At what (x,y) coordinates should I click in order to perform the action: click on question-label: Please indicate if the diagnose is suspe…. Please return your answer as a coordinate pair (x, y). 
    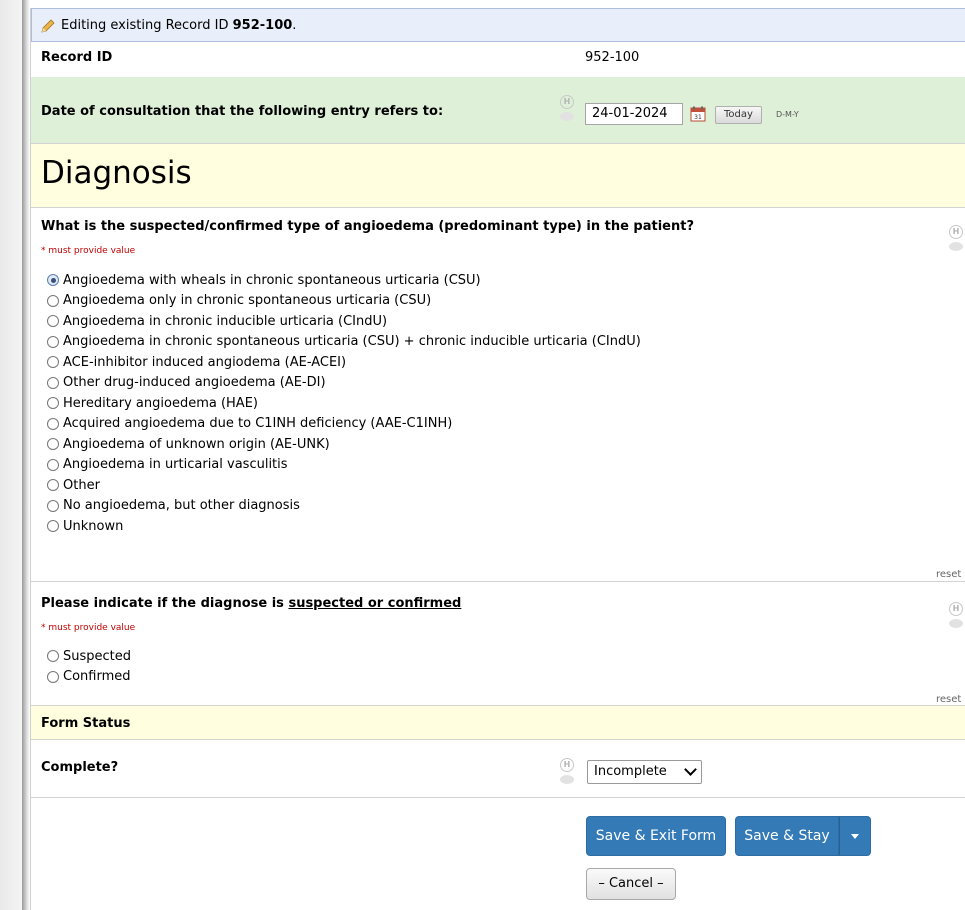
    Looking at the image, I should click on (251, 603).